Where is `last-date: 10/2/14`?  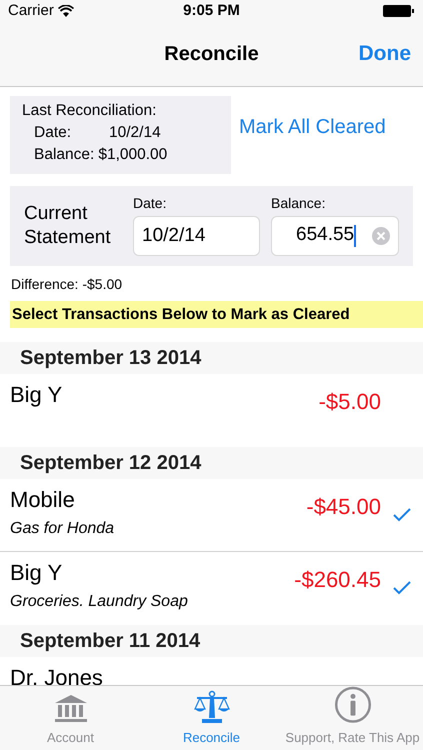
last-date: 10/2/14 is located at coordinates (135, 133).